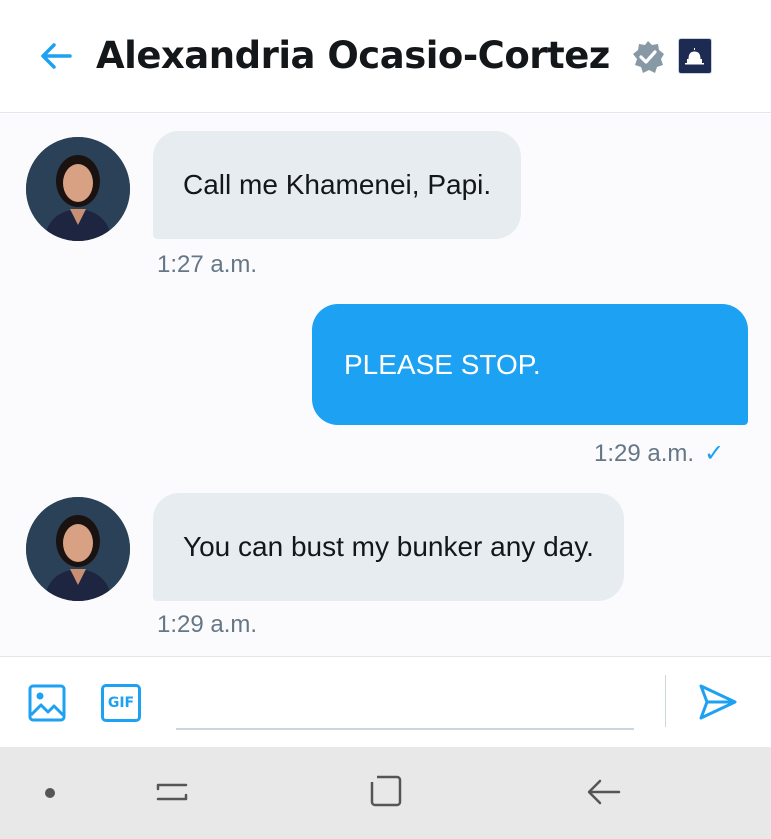  Describe the element at coordinates (714, 453) in the screenshot. I see `read-check-icon: ✓` at that location.